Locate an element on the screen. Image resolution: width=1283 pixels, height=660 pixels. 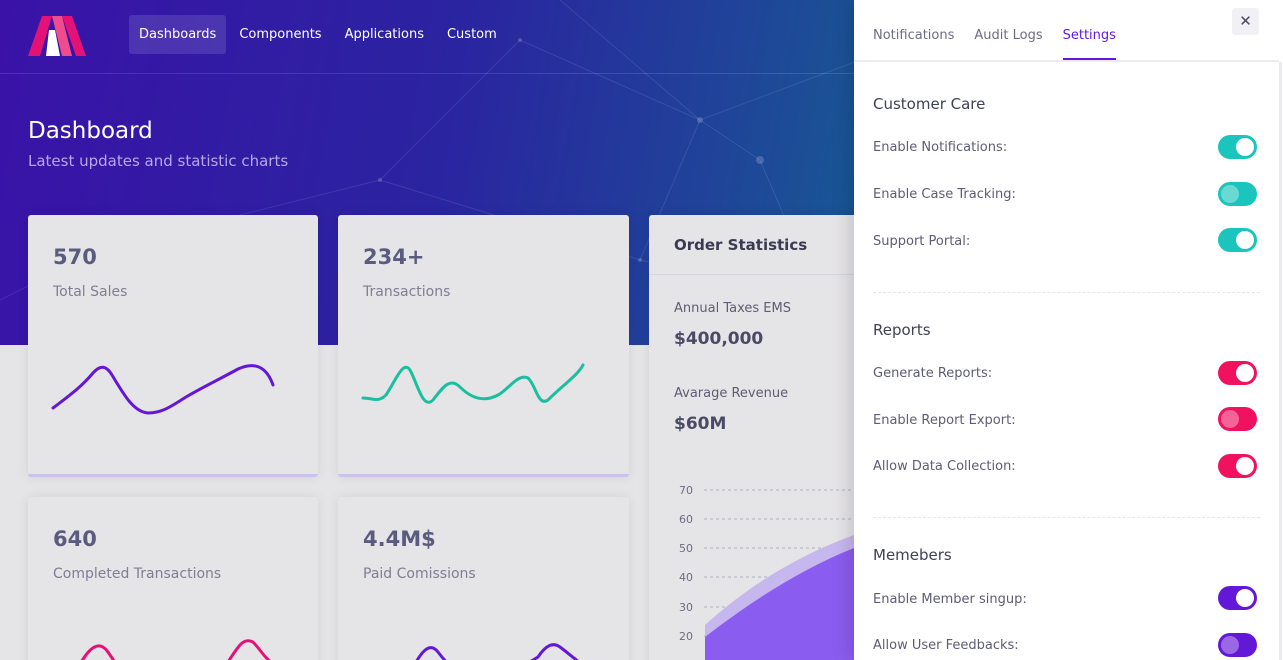
page-title: Dashboard is located at coordinates (90, 131).